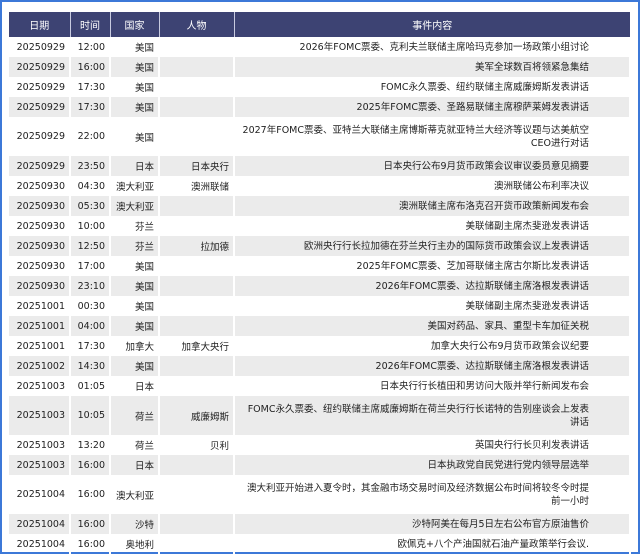  Describe the element at coordinates (90, 186) in the screenshot. I see `time-cell: 04:30` at that location.